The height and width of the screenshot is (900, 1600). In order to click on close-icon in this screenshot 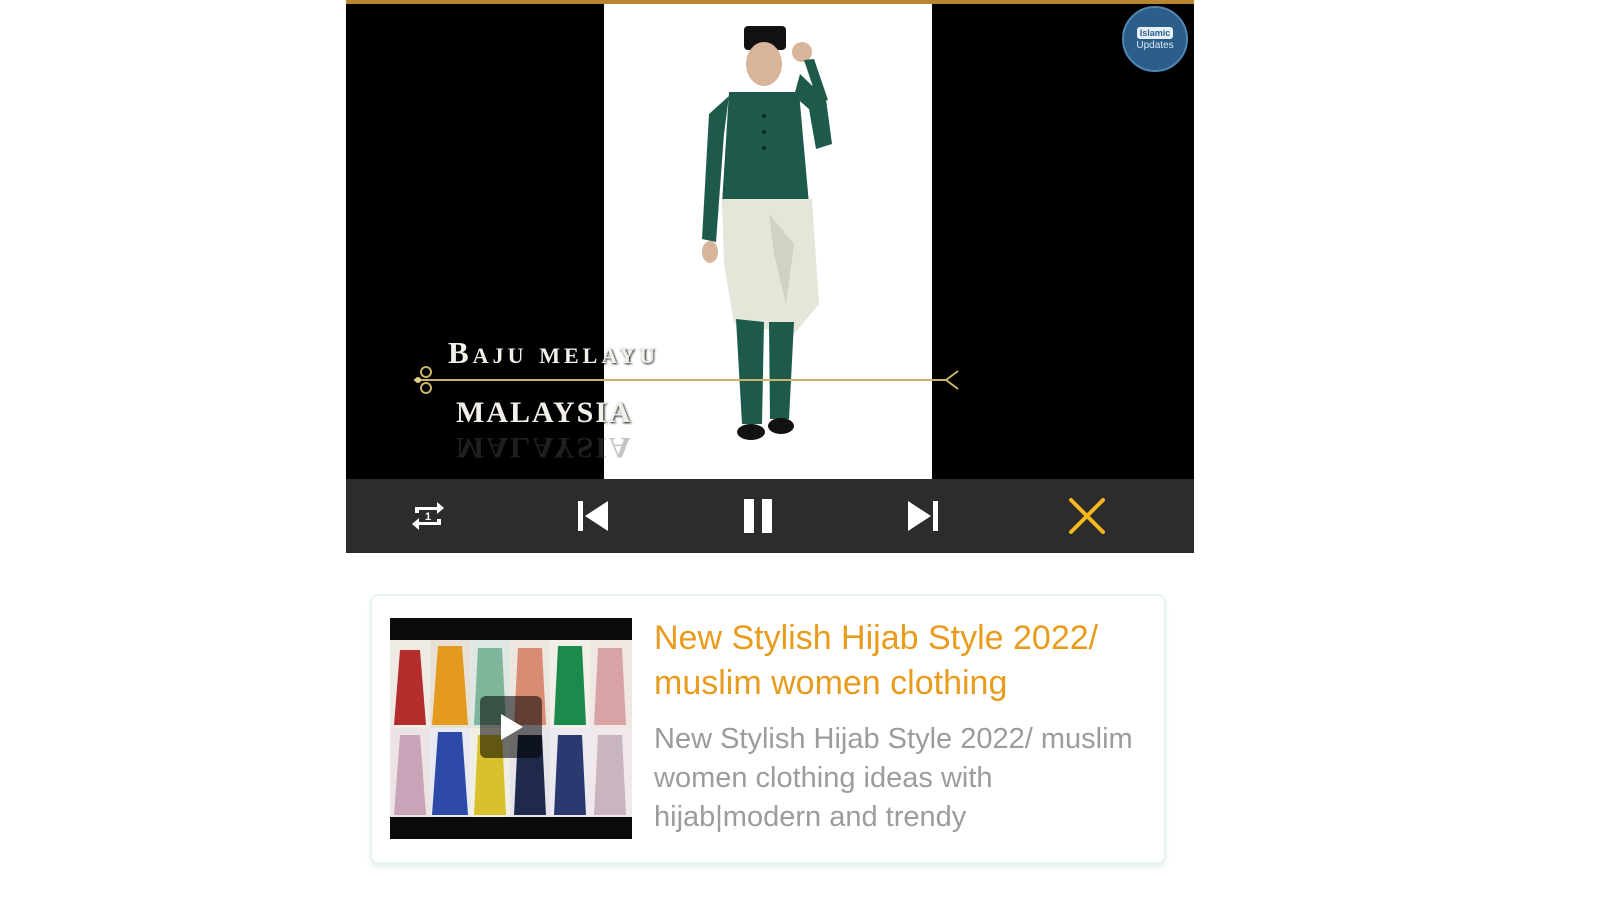, I will do `click(1087, 516)`.